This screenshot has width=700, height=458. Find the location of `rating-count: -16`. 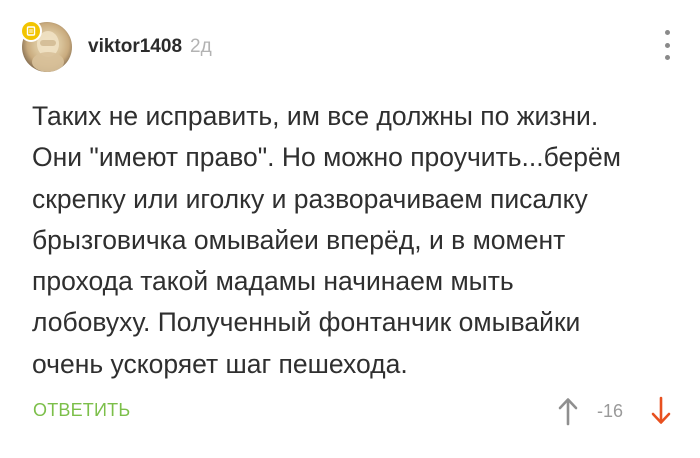

rating-count: -16 is located at coordinates (610, 411).